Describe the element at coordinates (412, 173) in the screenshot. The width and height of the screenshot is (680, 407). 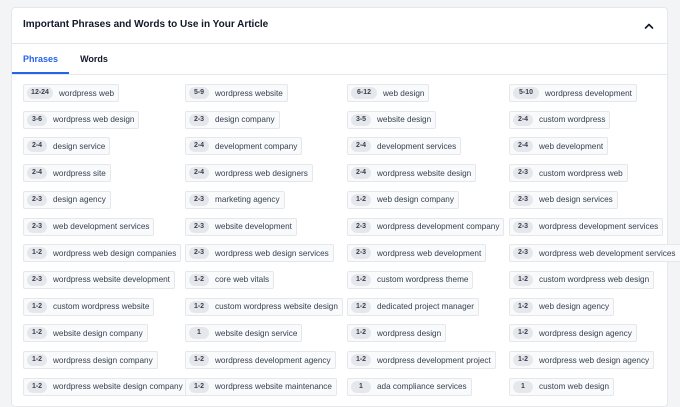
I see `phrase-chip: 2-4 wordpress website design` at that location.